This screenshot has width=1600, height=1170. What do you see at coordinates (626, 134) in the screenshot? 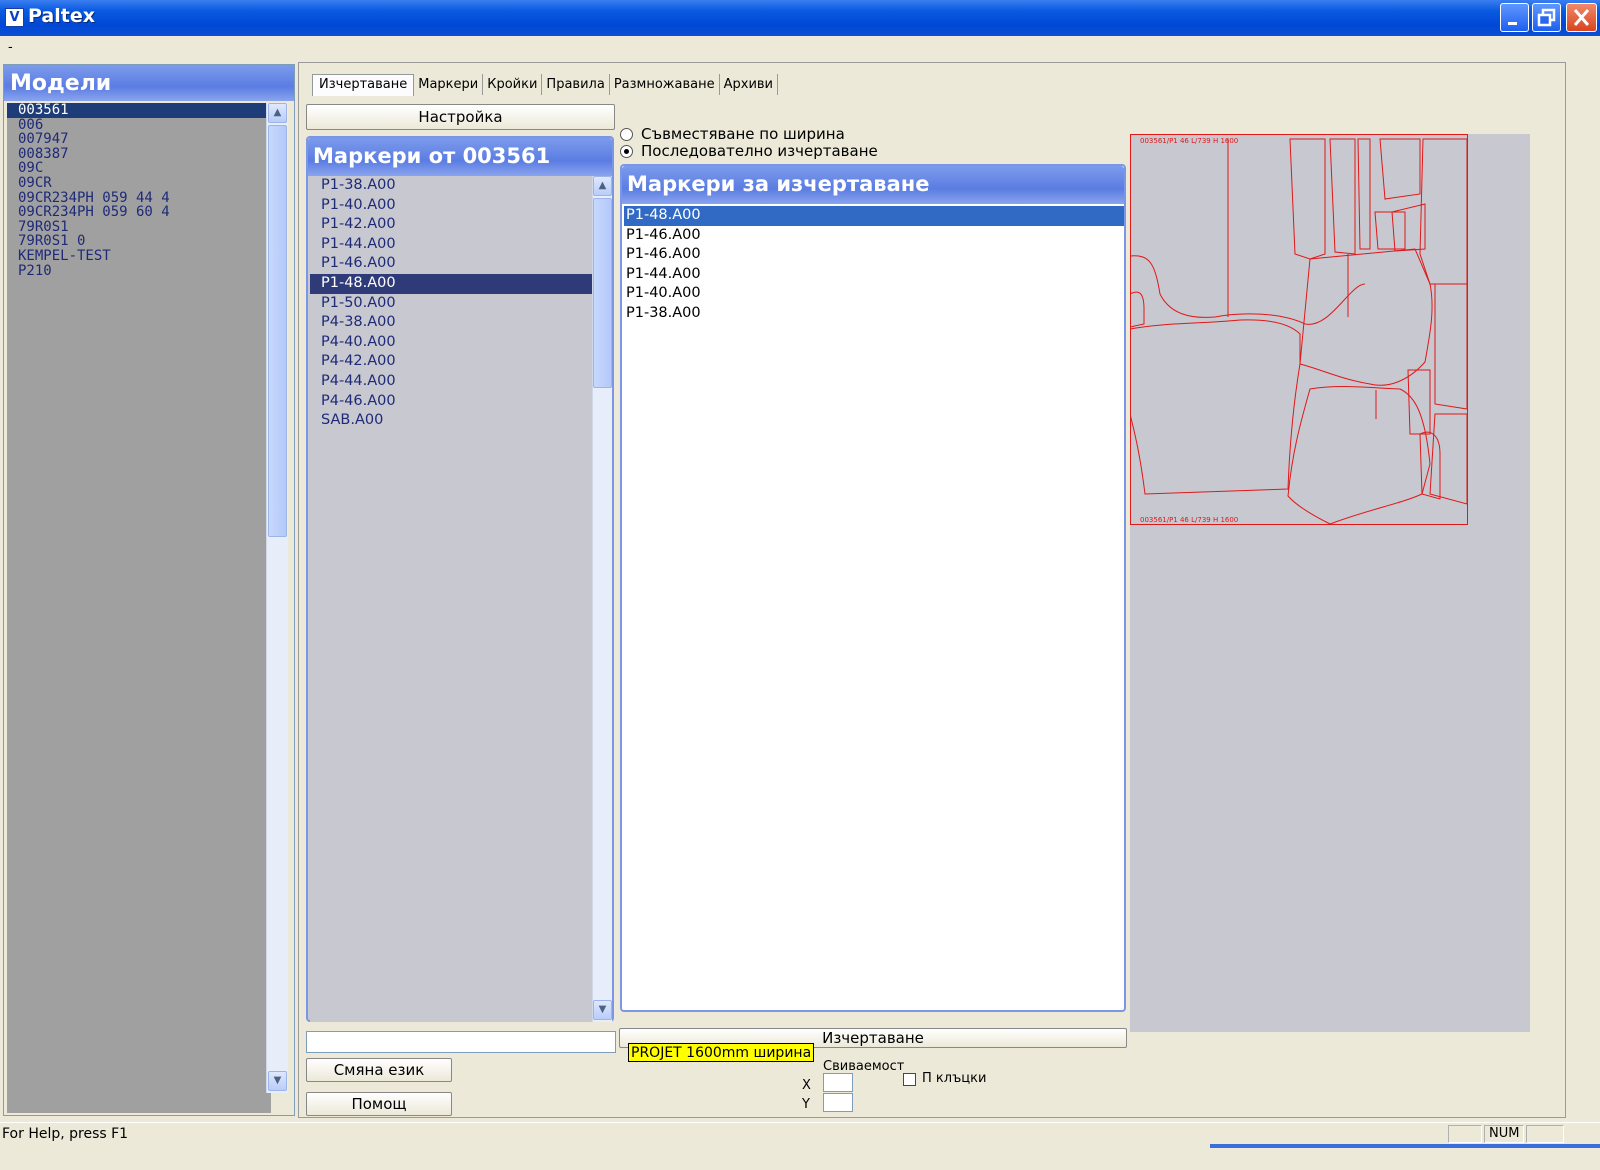
I see `fit-width-radio` at bounding box center [626, 134].